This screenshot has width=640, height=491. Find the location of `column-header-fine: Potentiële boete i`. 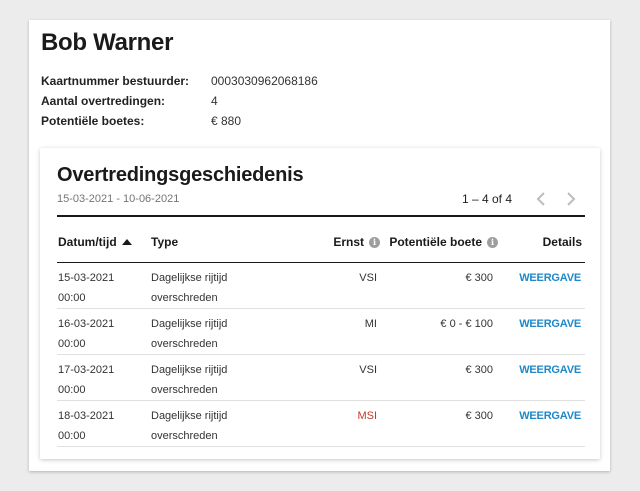

column-header-fine: Potentiële boete i is located at coordinates (443, 242).